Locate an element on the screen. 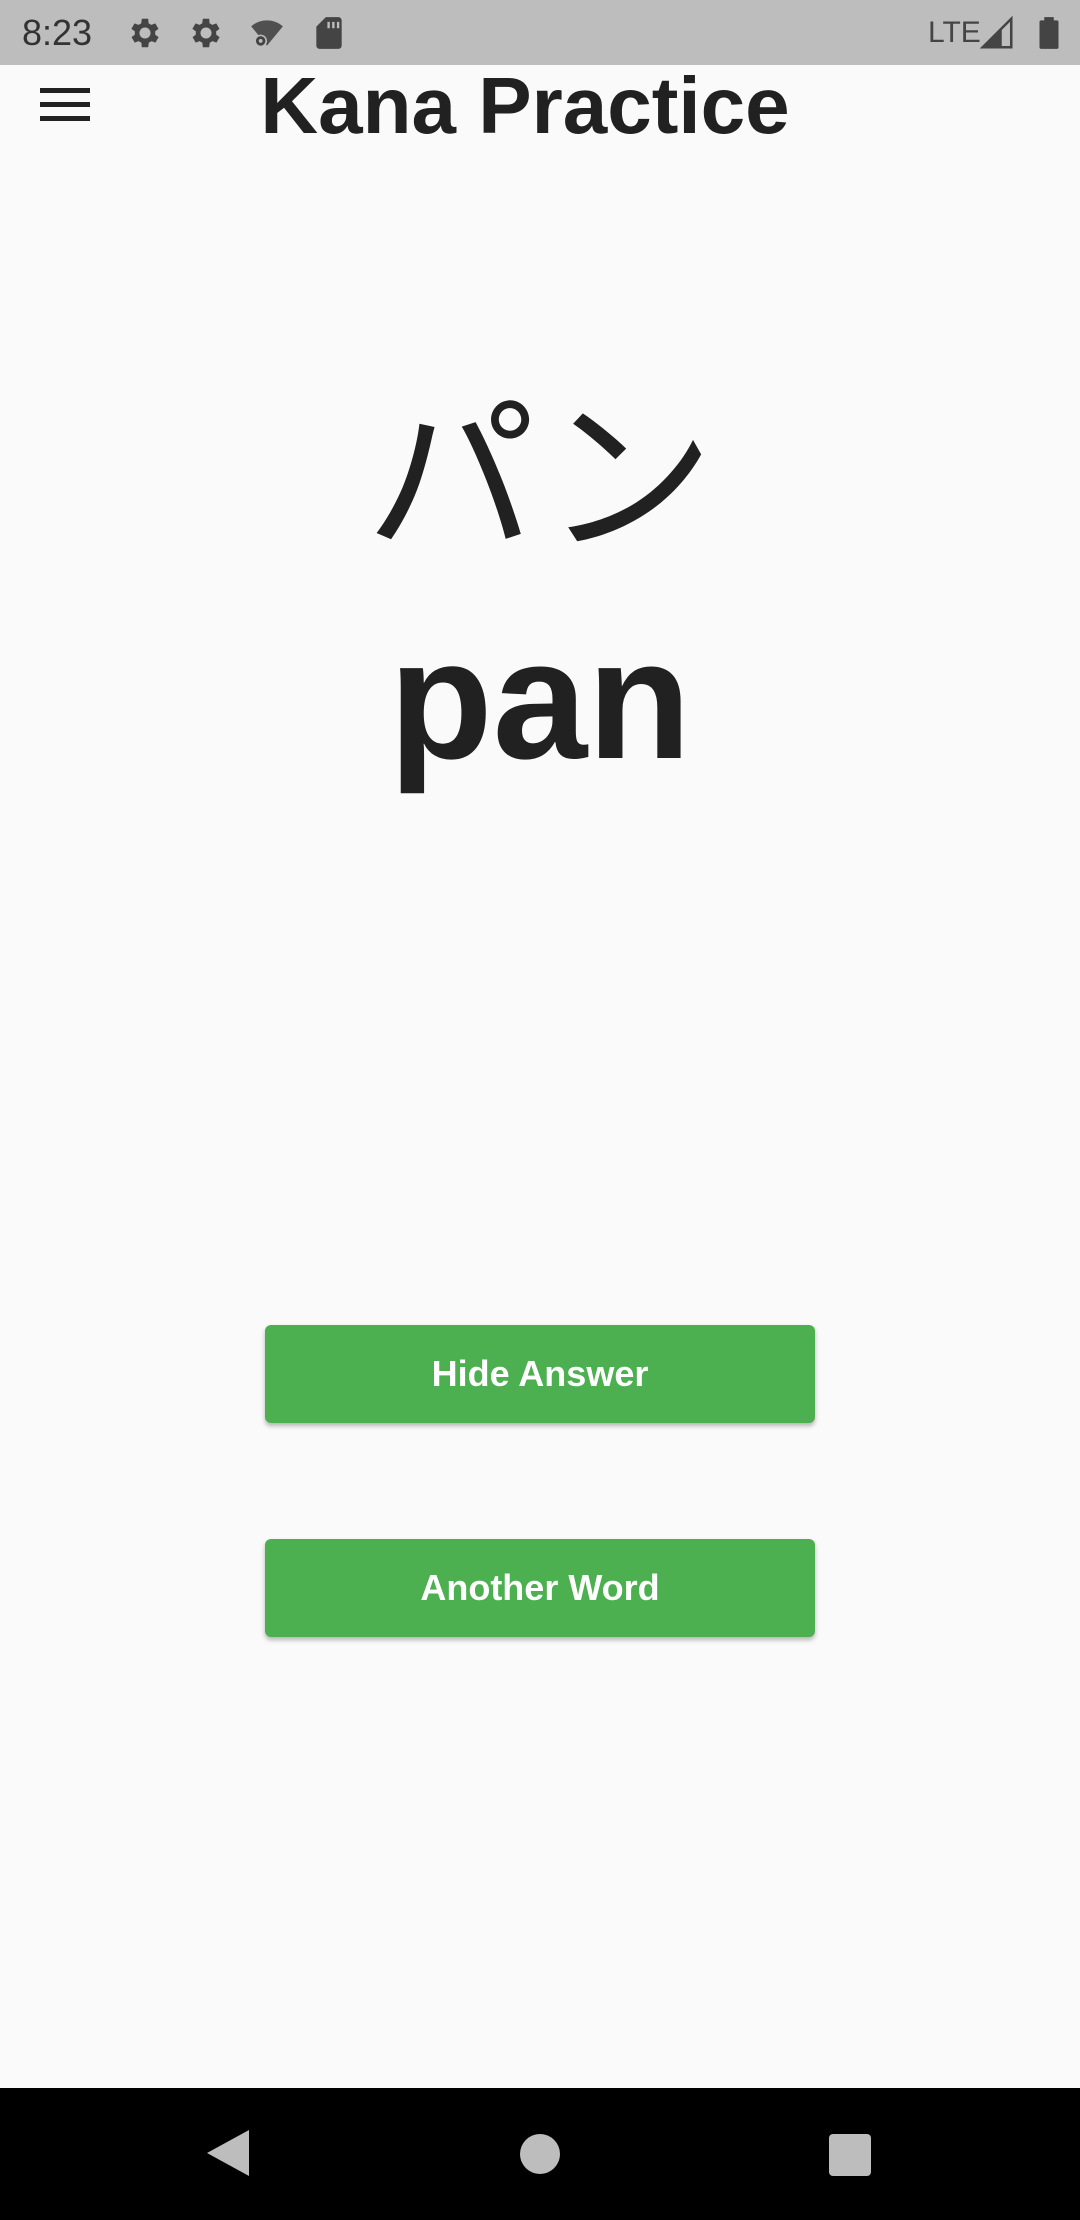 The image size is (1080, 2220). page-title: Kana Practice is located at coordinates (525, 105).